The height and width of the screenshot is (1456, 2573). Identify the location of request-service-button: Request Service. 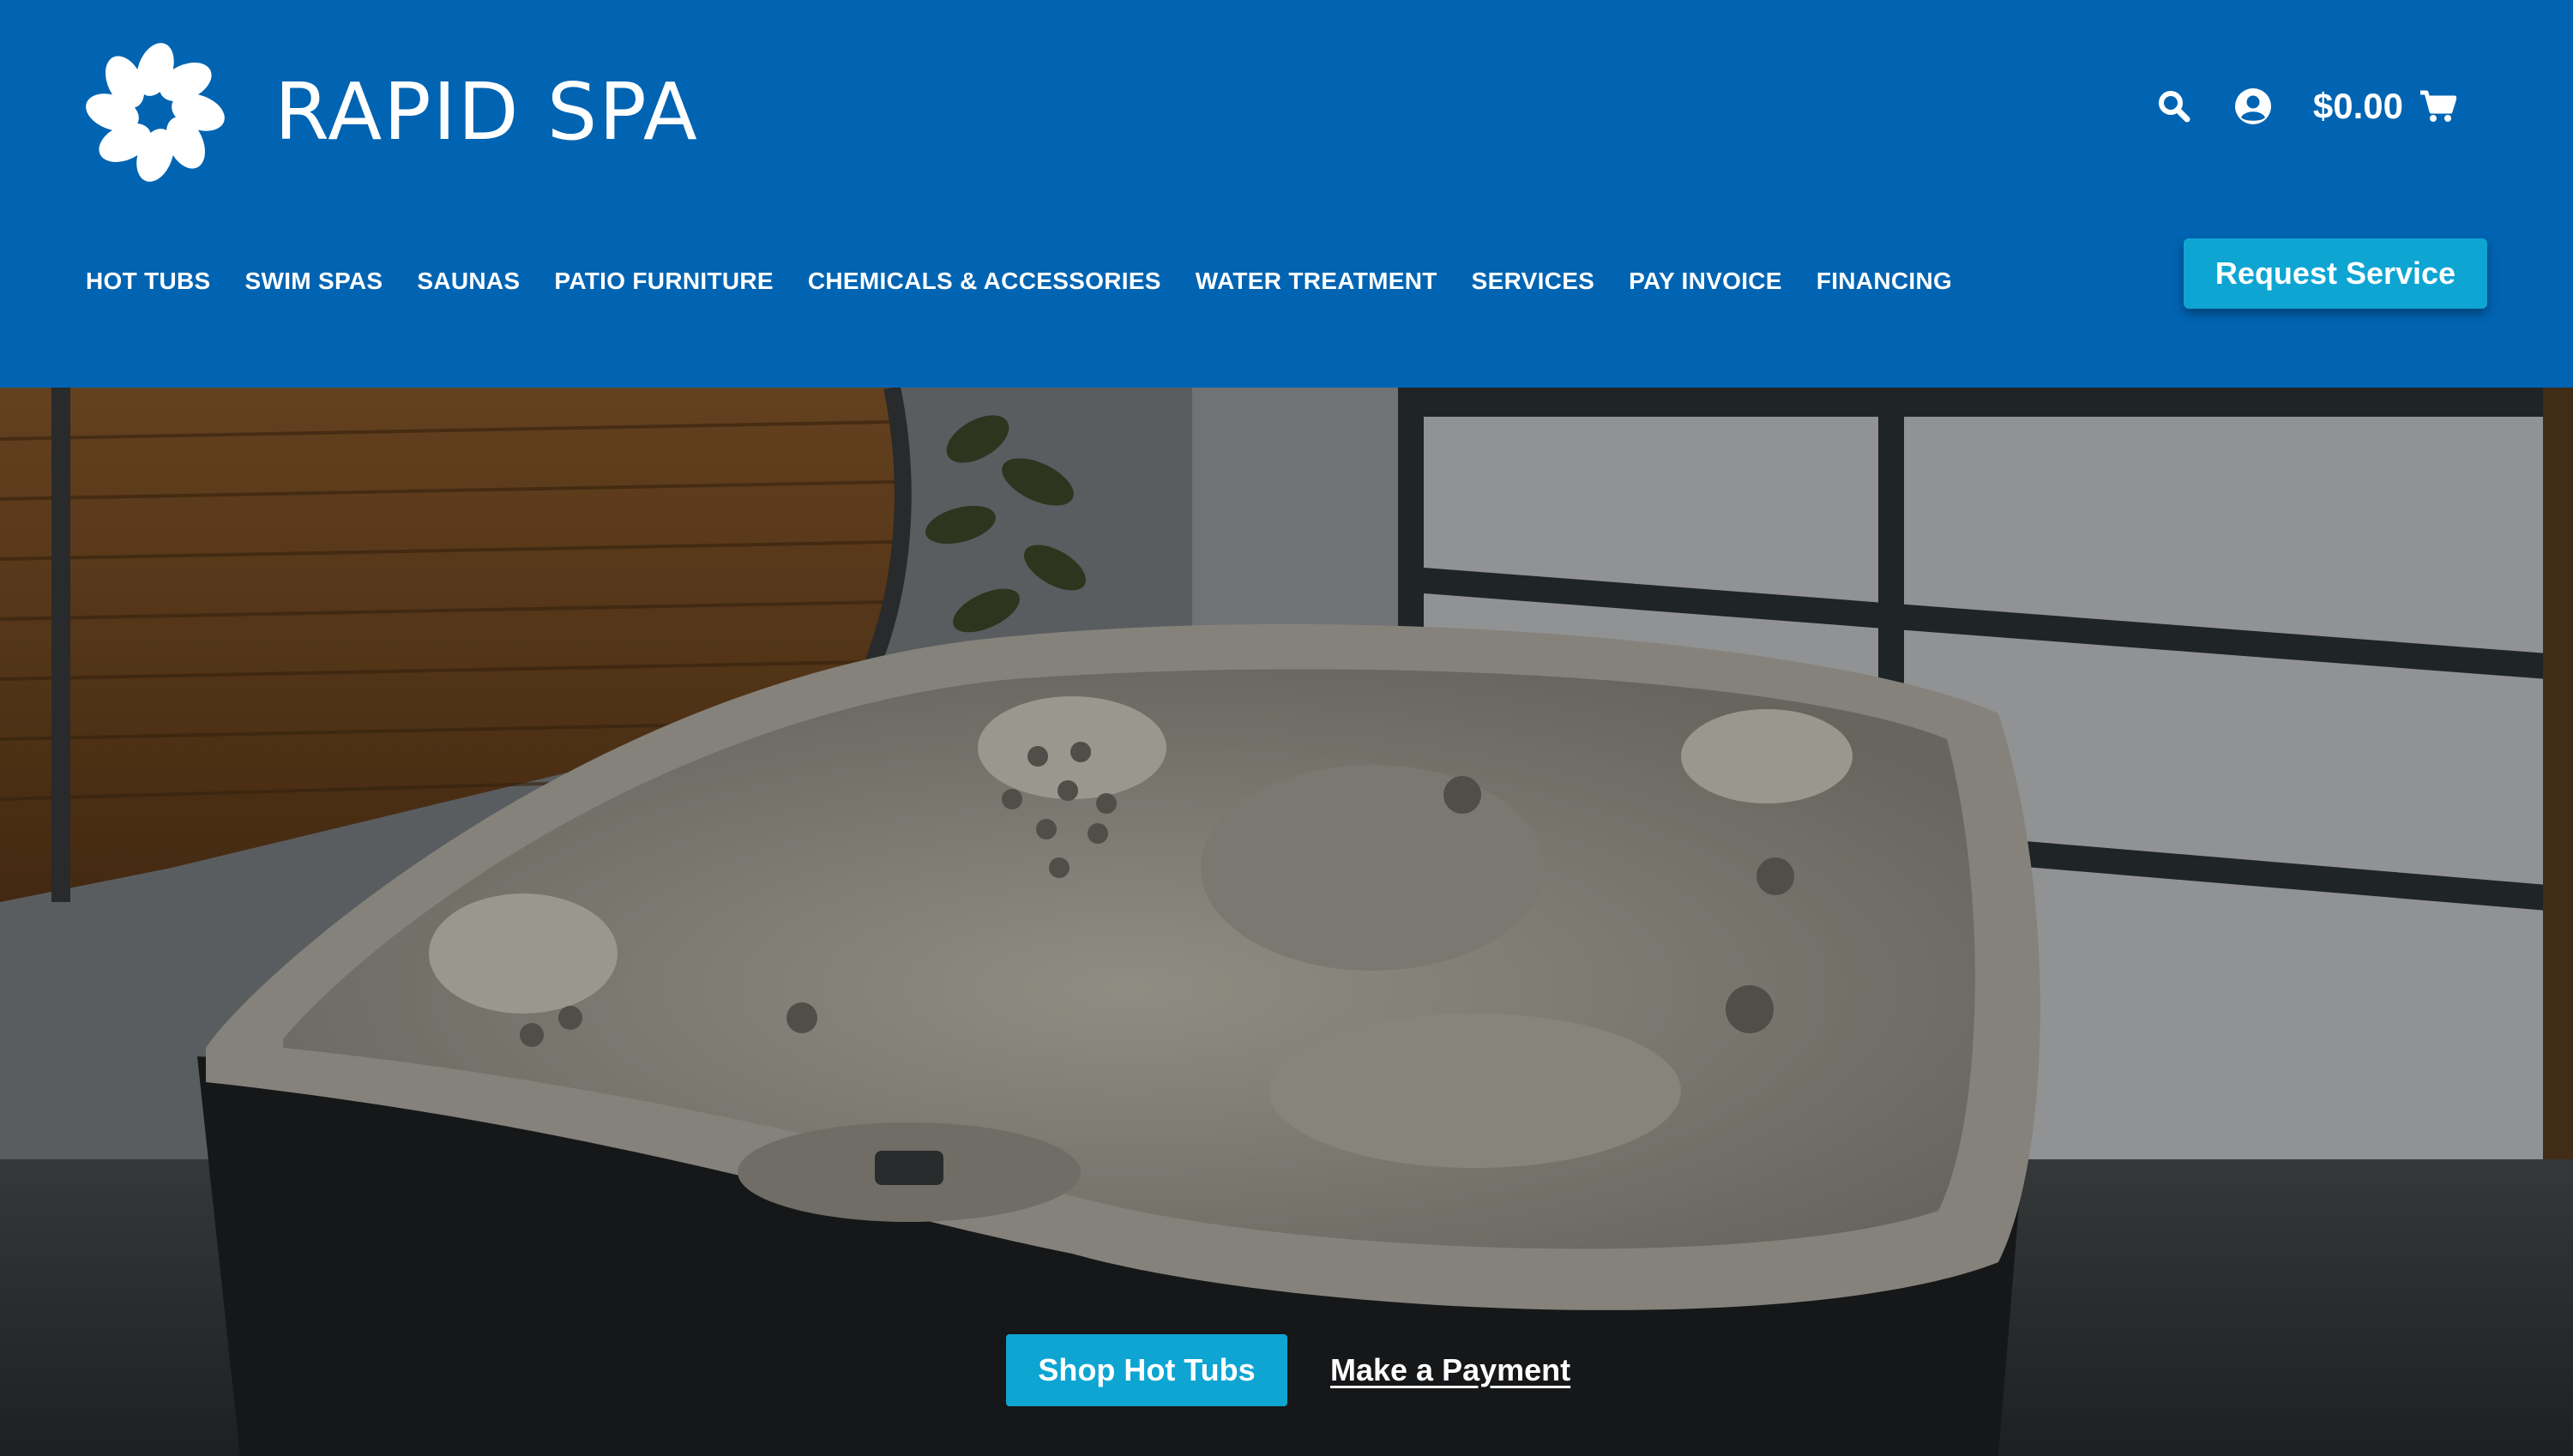
(2335, 274).